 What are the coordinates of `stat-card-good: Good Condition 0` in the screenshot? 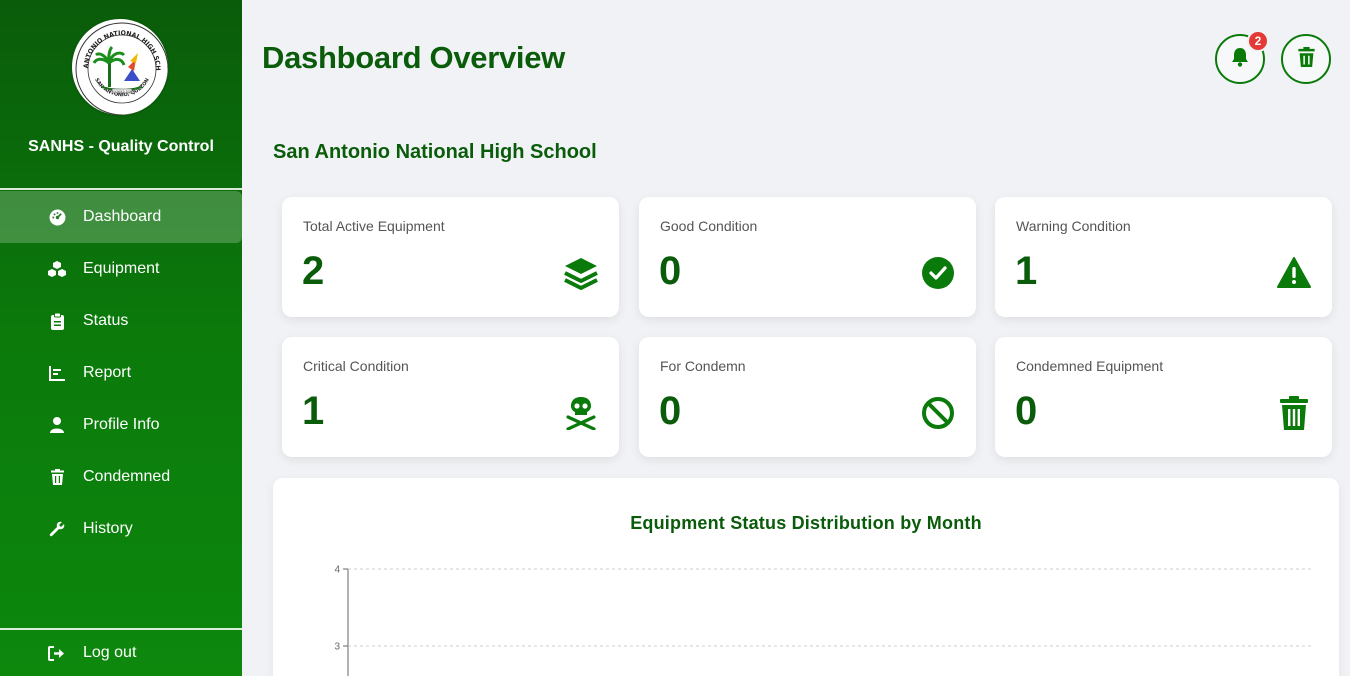 It's located at (807, 257).